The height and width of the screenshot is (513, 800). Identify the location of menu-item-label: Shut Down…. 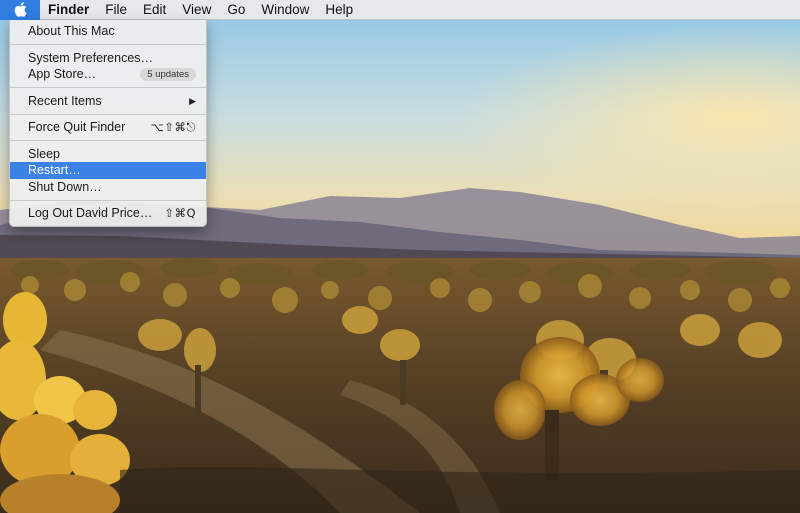
(65, 186).